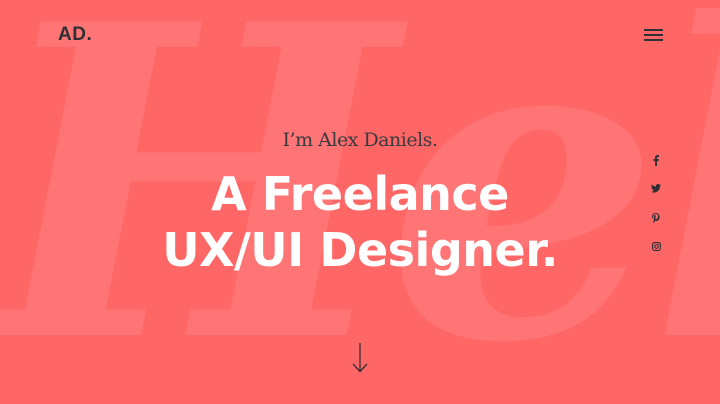 The width and height of the screenshot is (720, 404). I want to click on twitter-link, so click(656, 192).